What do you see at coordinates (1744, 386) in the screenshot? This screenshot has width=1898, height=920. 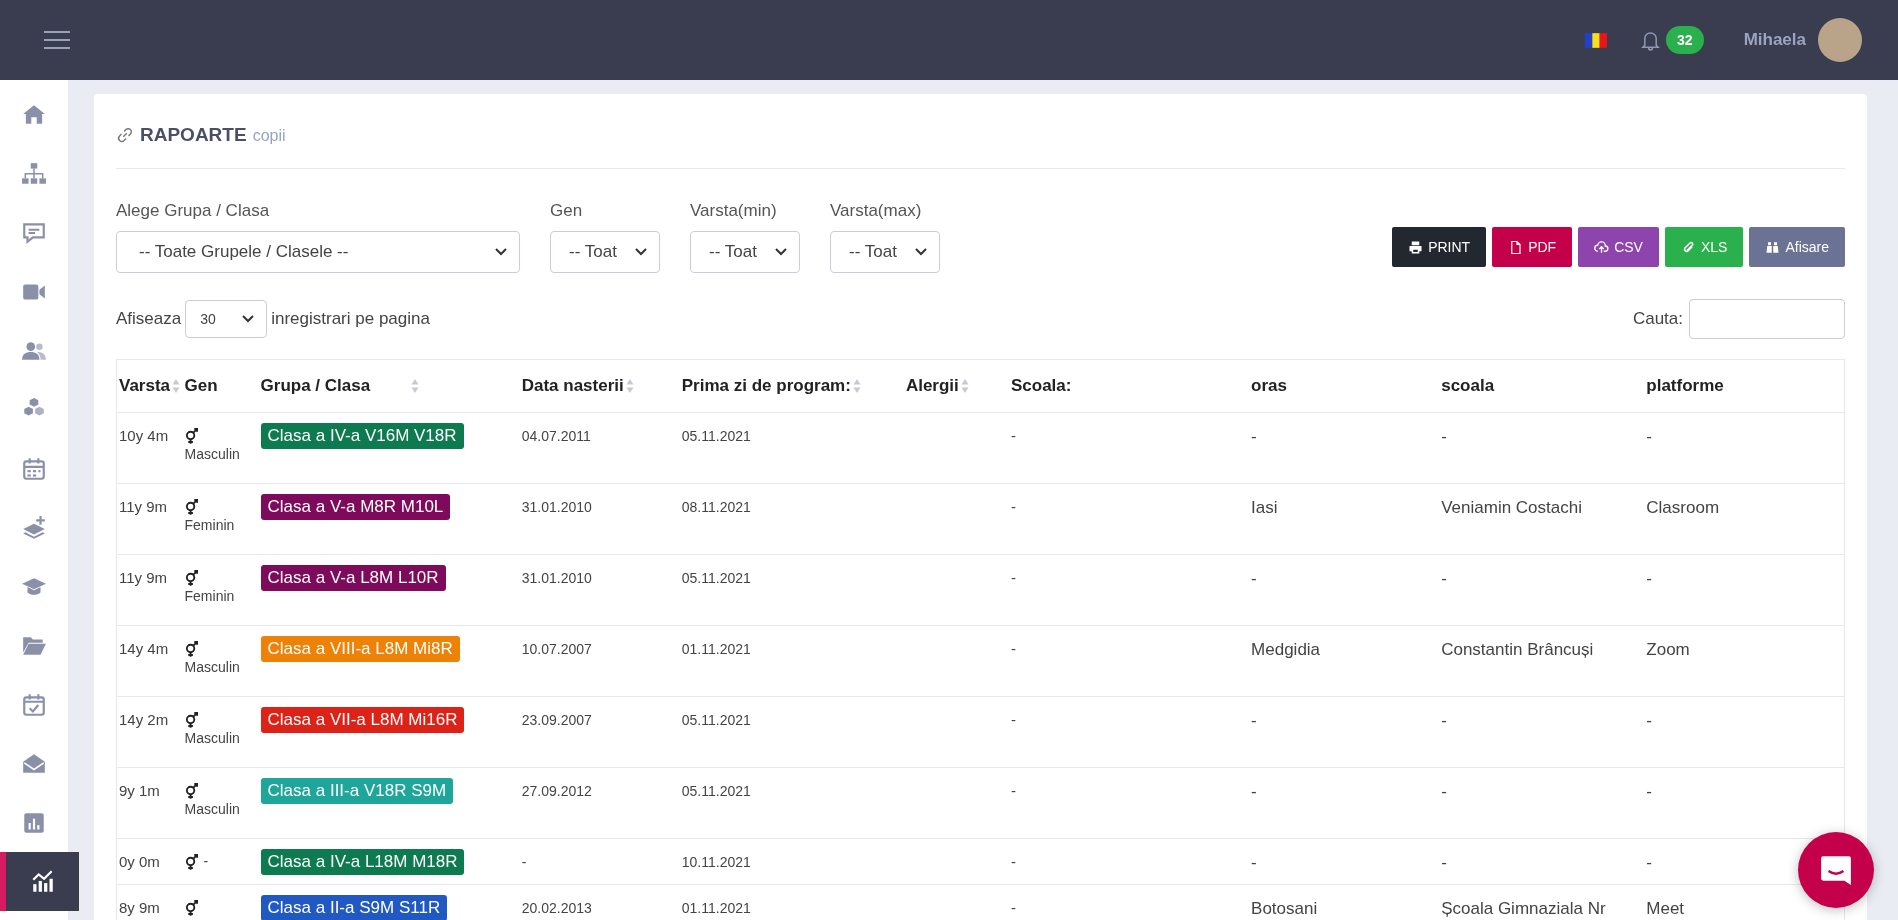 I see `column-header: platforme` at bounding box center [1744, 386].